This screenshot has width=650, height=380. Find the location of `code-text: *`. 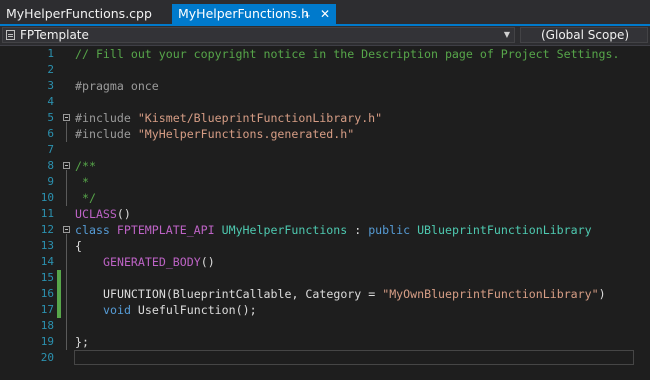

code-text: * is located at coordinates (82, 182).